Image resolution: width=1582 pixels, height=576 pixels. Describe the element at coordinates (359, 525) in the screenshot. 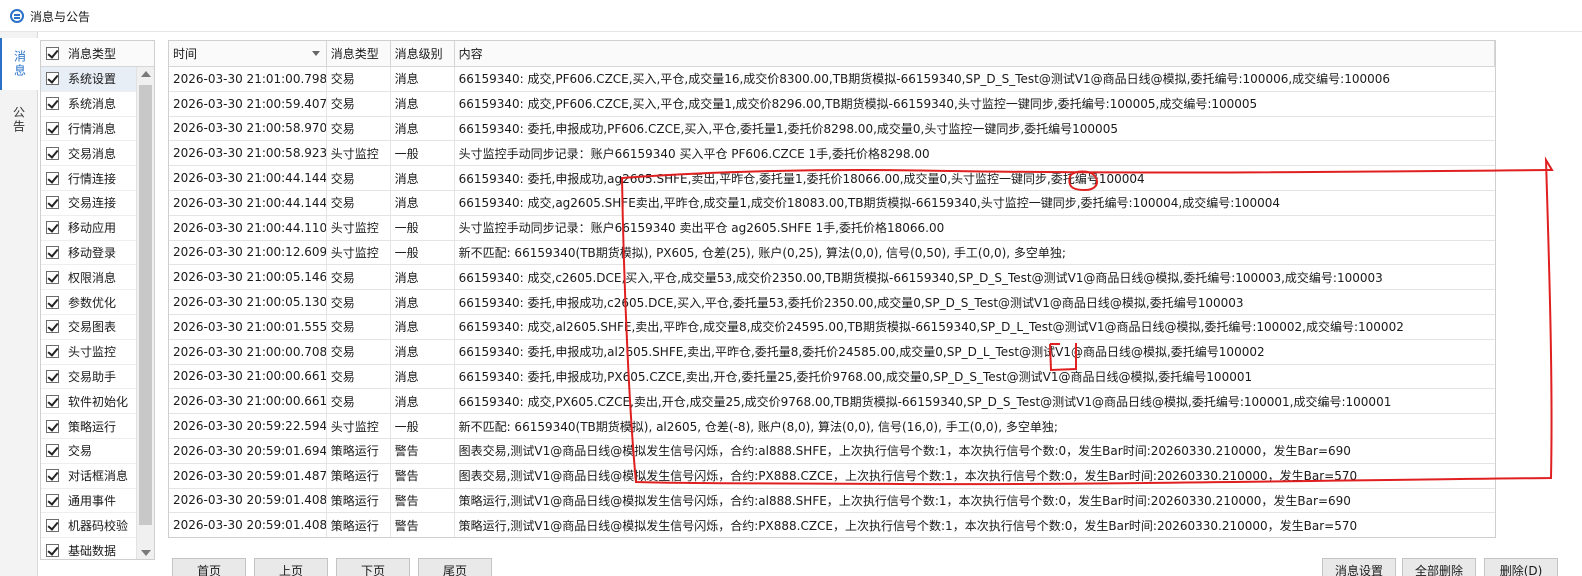

I see `cell-type: 策略运行` at that location.